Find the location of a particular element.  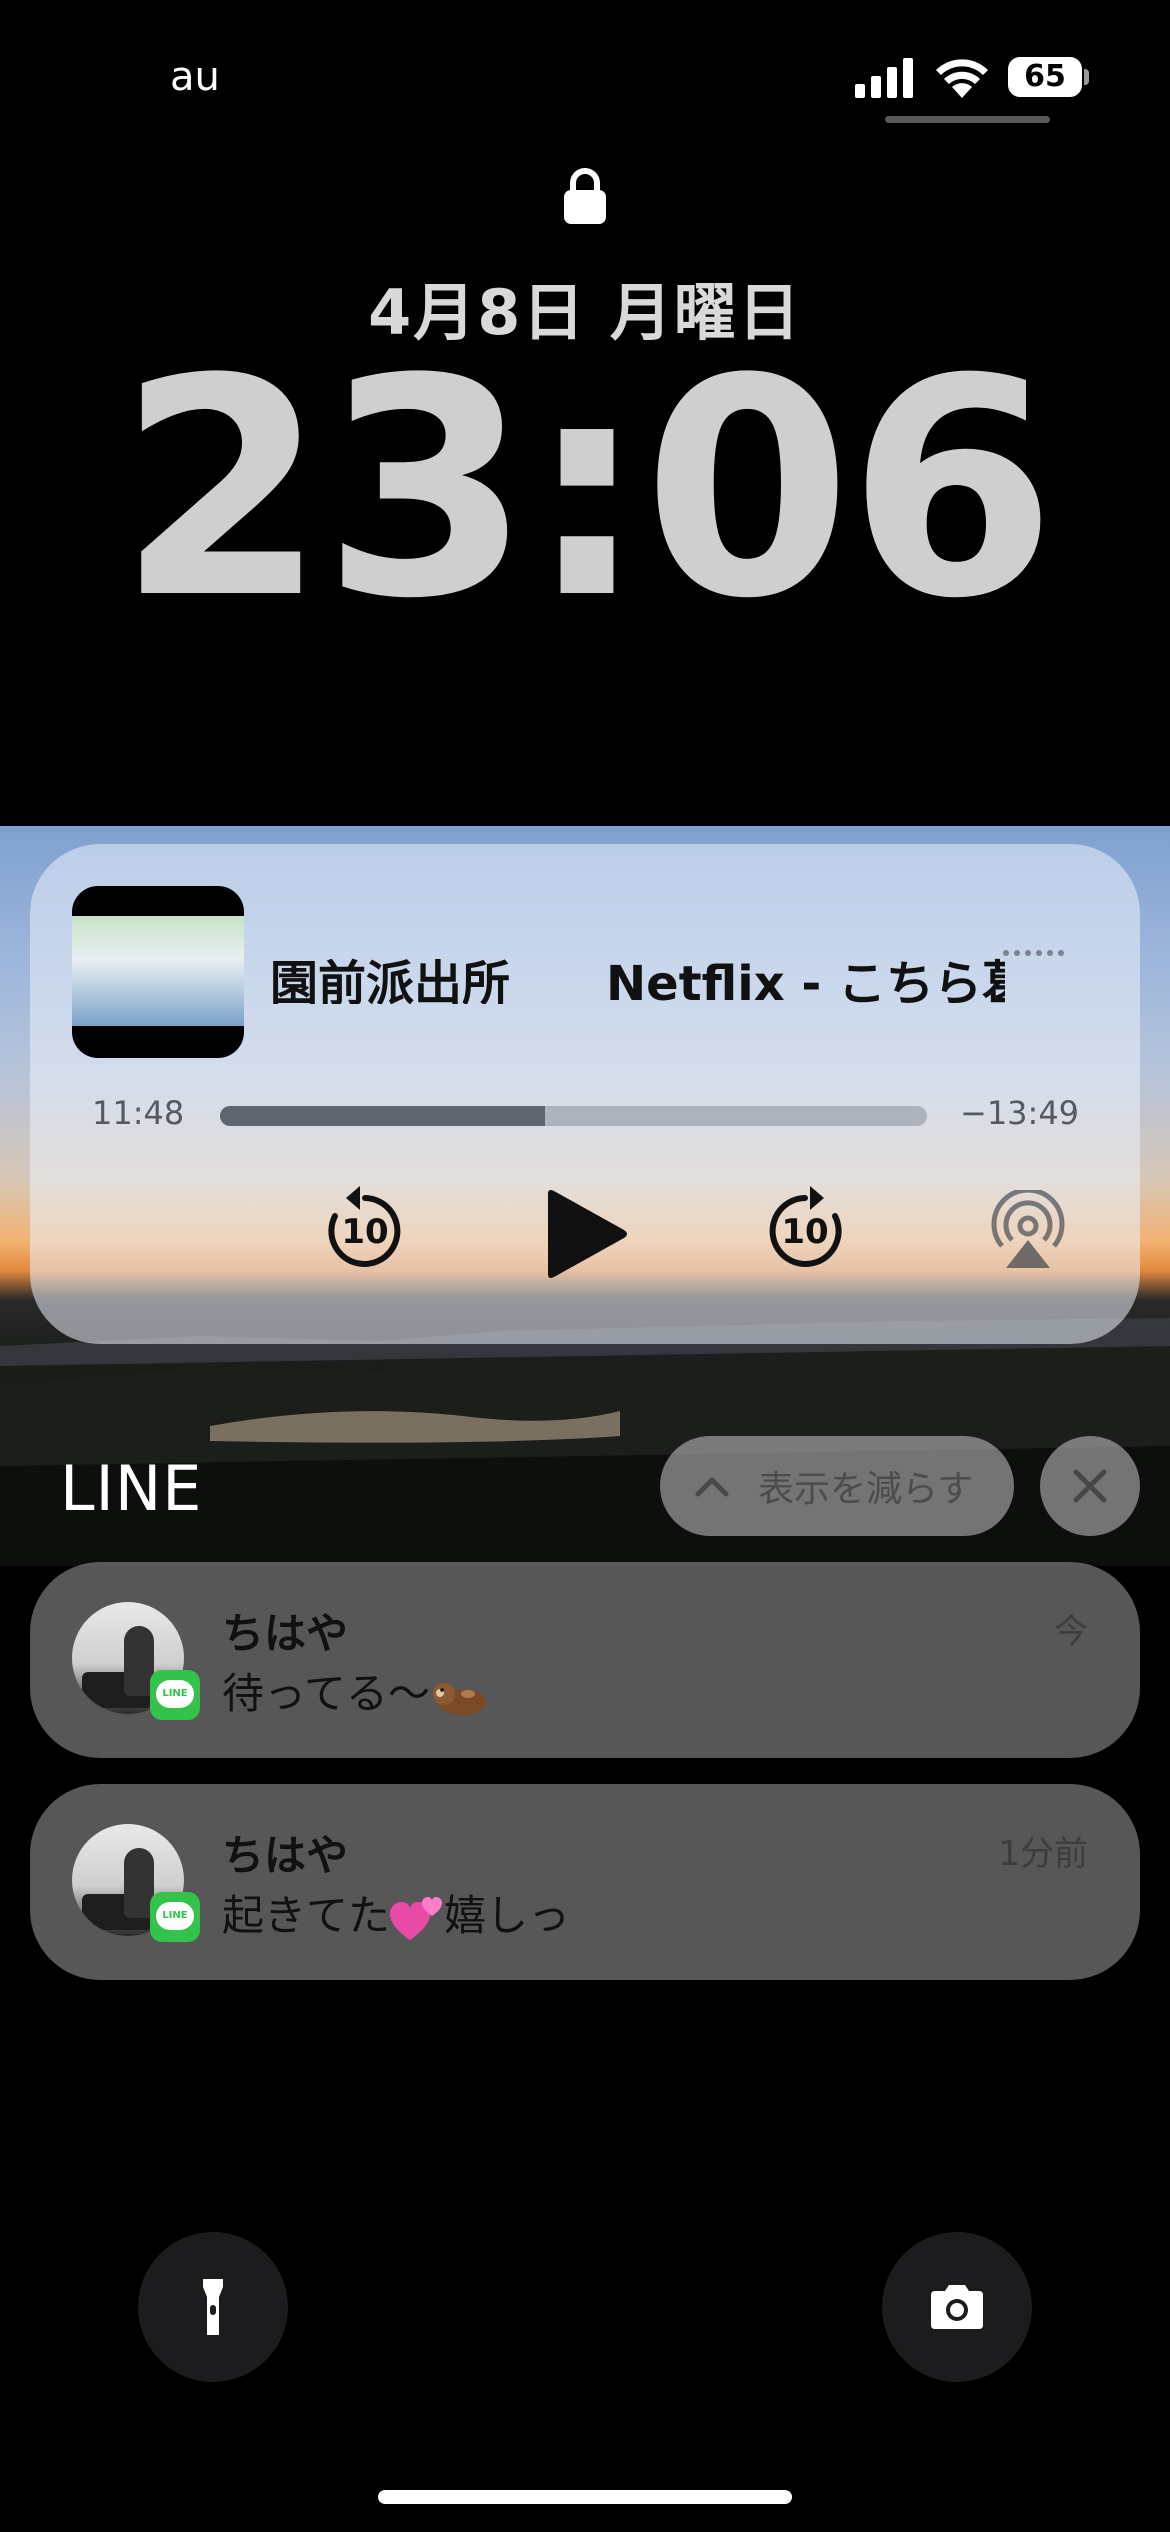

lock-time: 23:06 is located at coordinates (587, 489).